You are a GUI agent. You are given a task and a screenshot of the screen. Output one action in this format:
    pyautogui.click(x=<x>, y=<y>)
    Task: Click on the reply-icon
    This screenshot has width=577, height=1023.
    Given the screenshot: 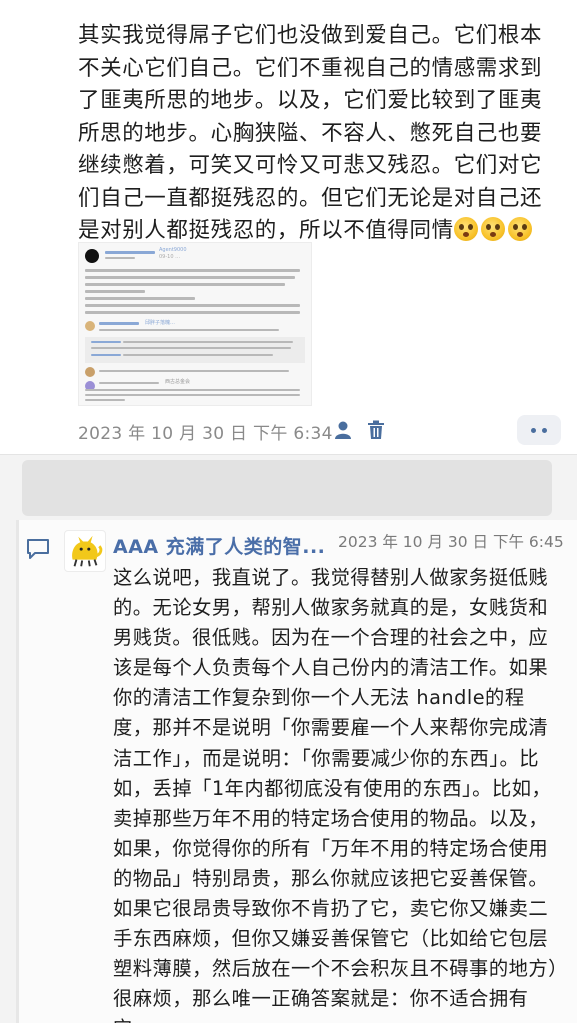 What is the action you would take?
    pyautogui.click(x=38, y=549)
    